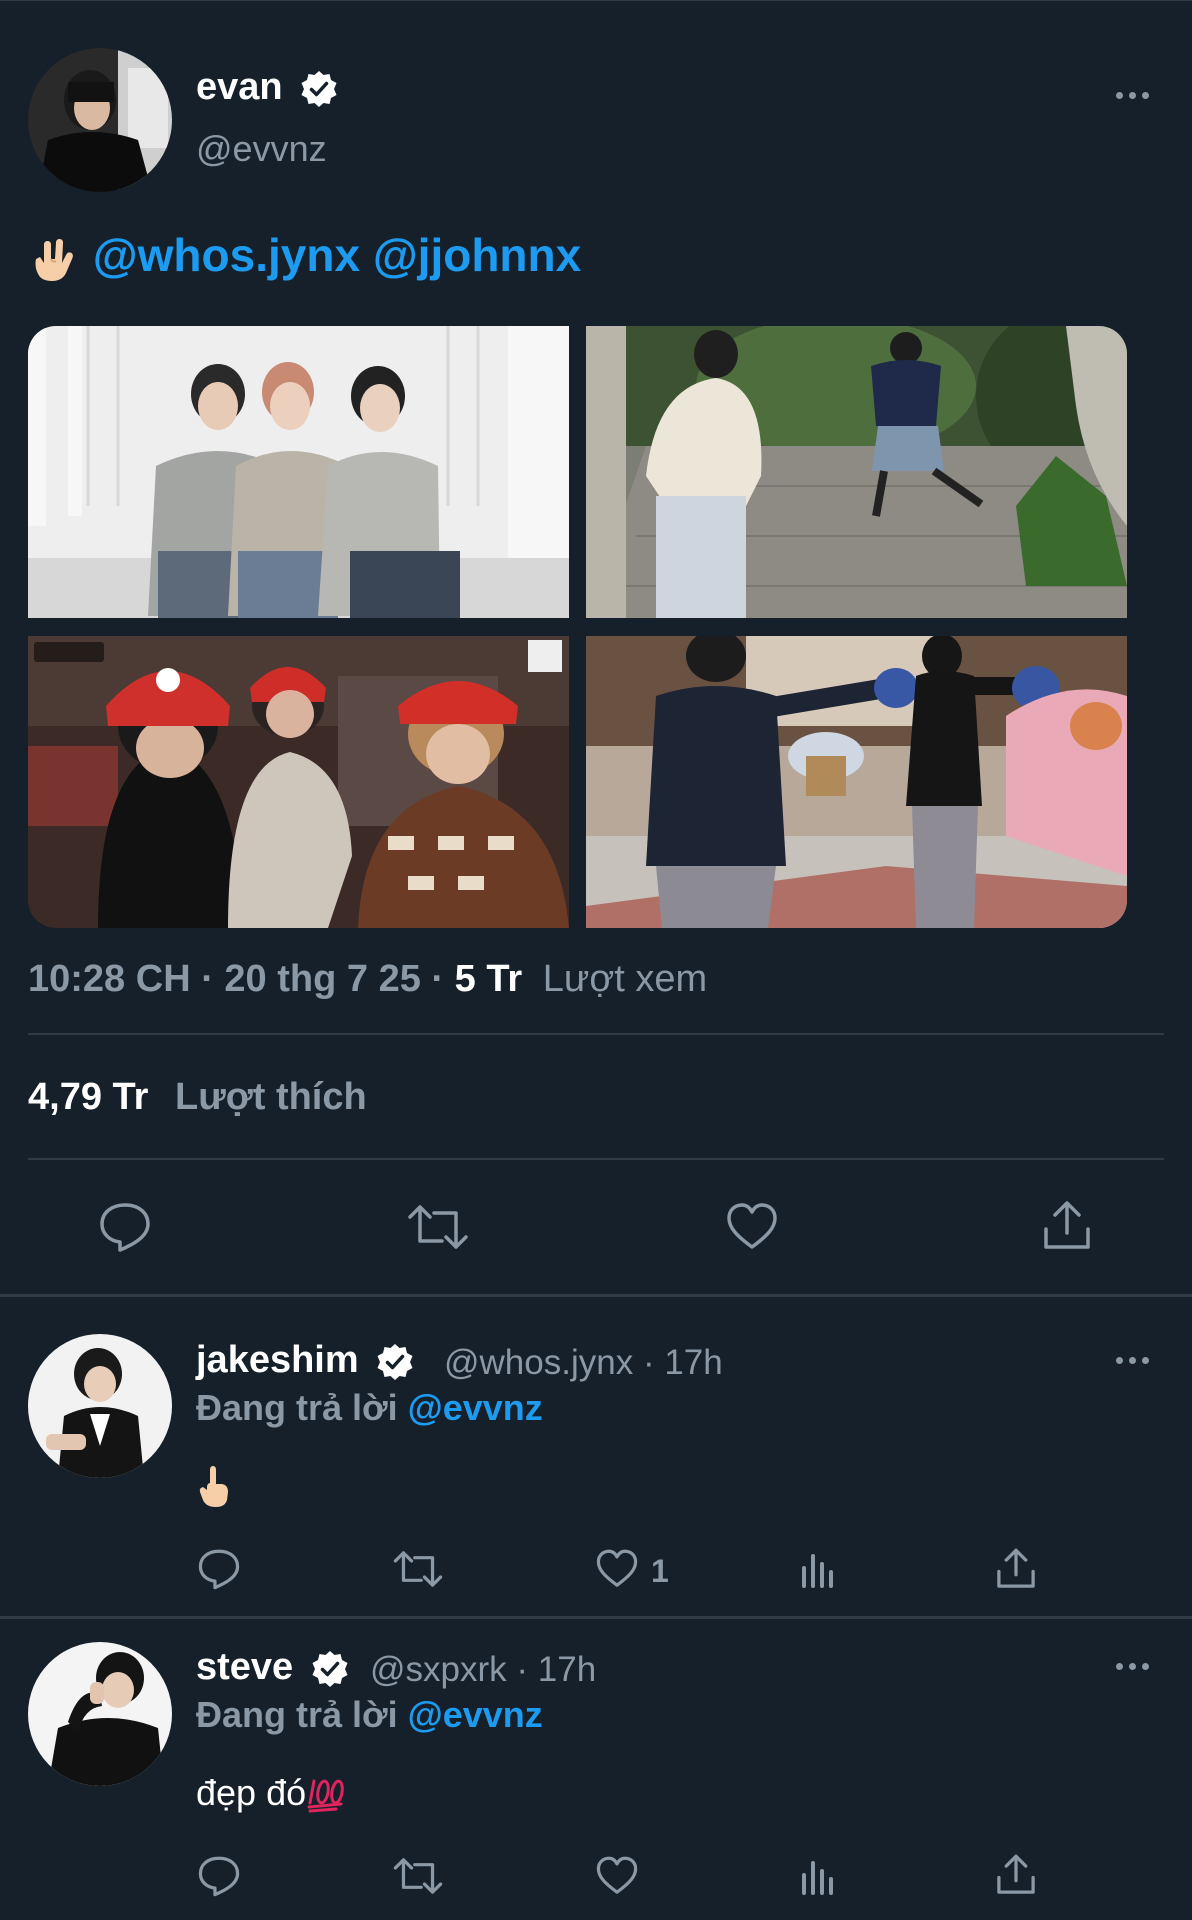 This screenshot has height=1920, width=1192. I want to click on reply-author-handle: @whos.jynx · 17h, so click(583, 1363).